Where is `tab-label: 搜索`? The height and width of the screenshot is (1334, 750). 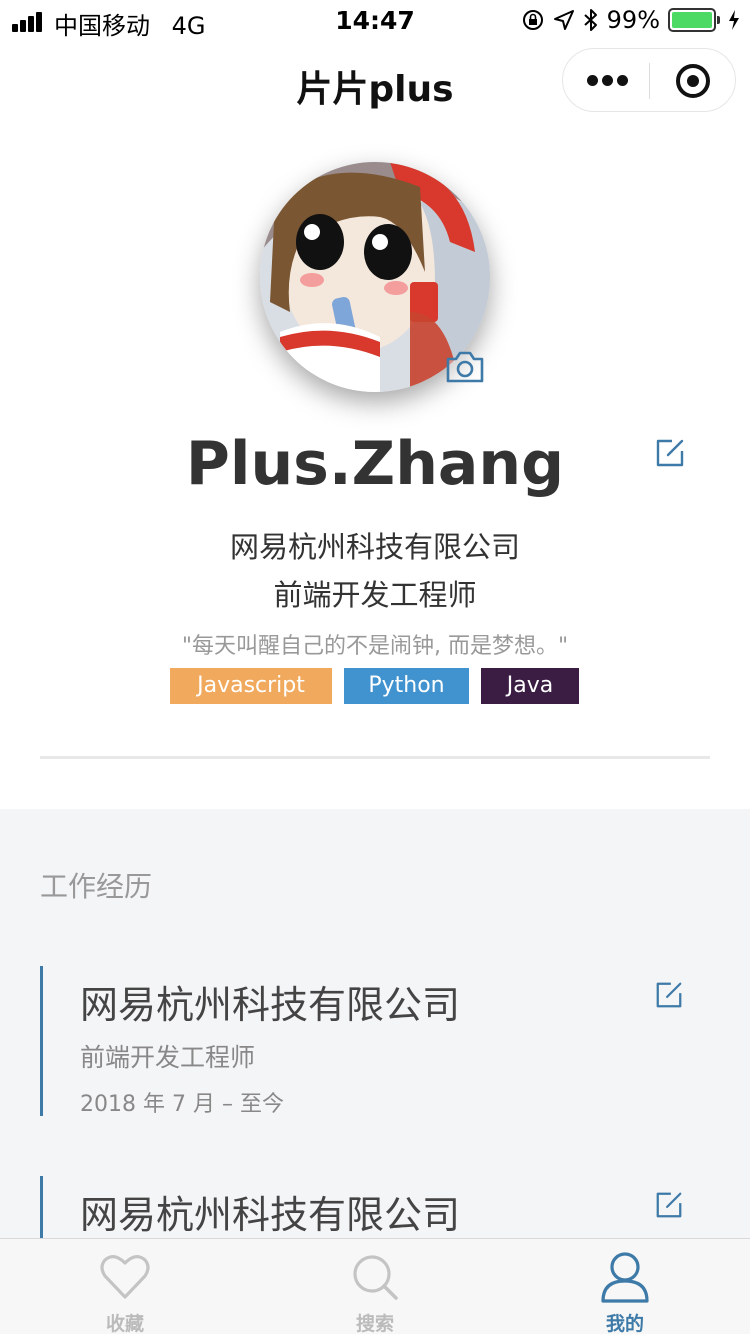 tab-label: 搜索 is located at coordinates (374, 1323).